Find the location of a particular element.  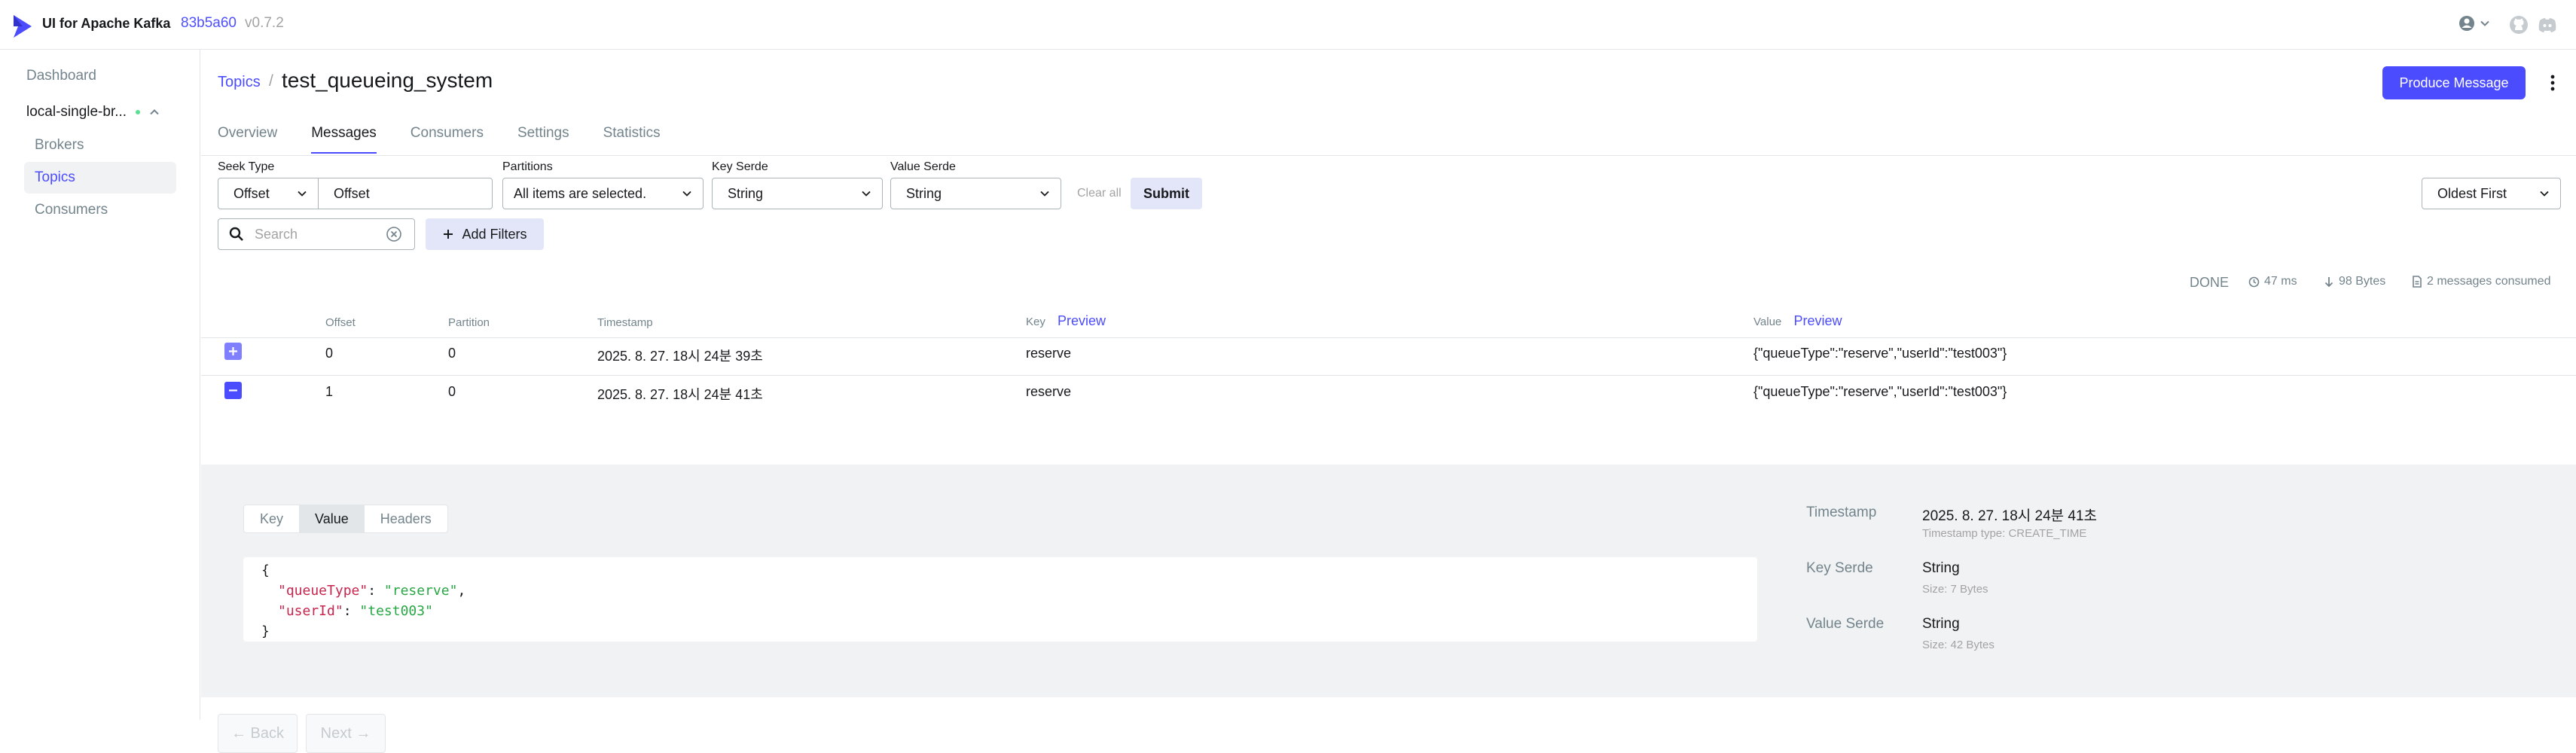

json-key: "userId" is located at coordinates (311, 611).